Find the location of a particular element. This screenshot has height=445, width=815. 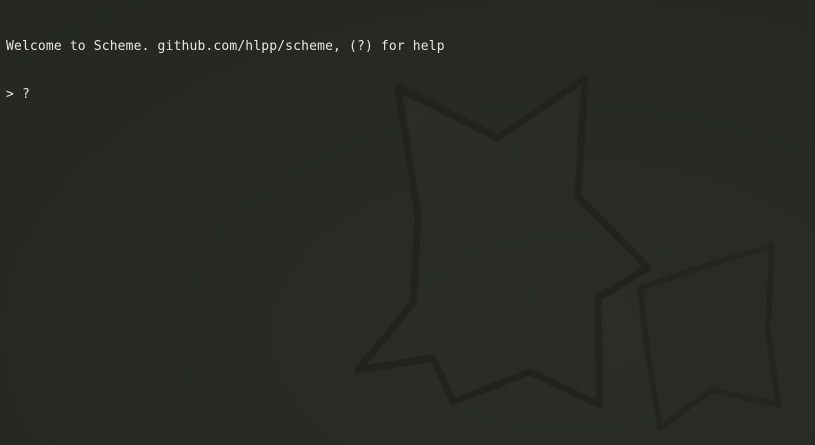

command-line: >? is located at coordinates (407, 95).